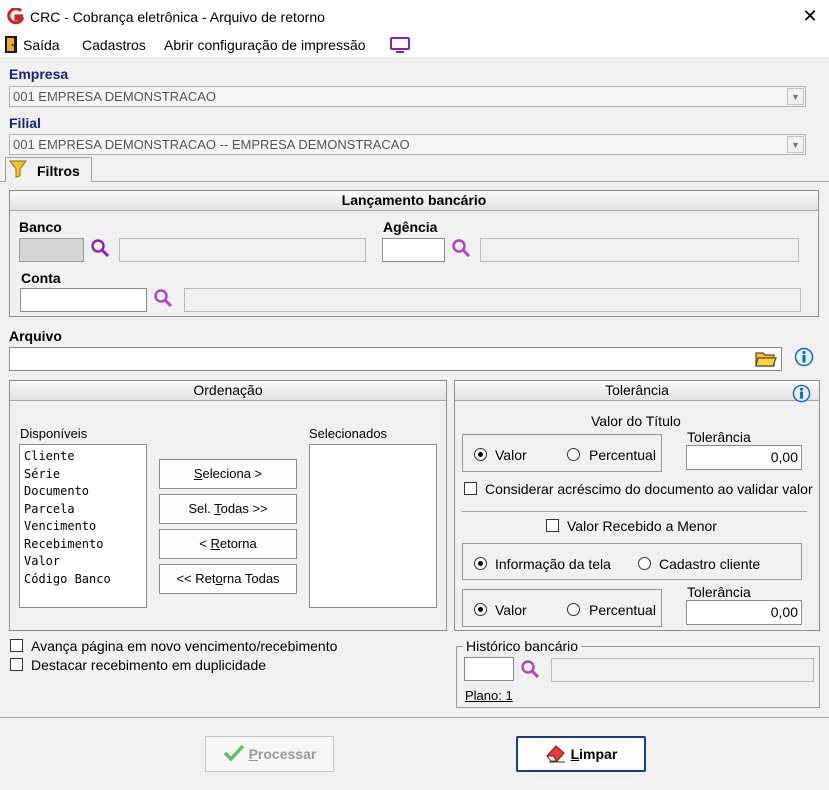 Image resolution: width=829 pixels, height=790 pixels. Describe the element at coordinates (58, 171) in the screenshot. I see `tab-filtros-label: Filtros` at that location.